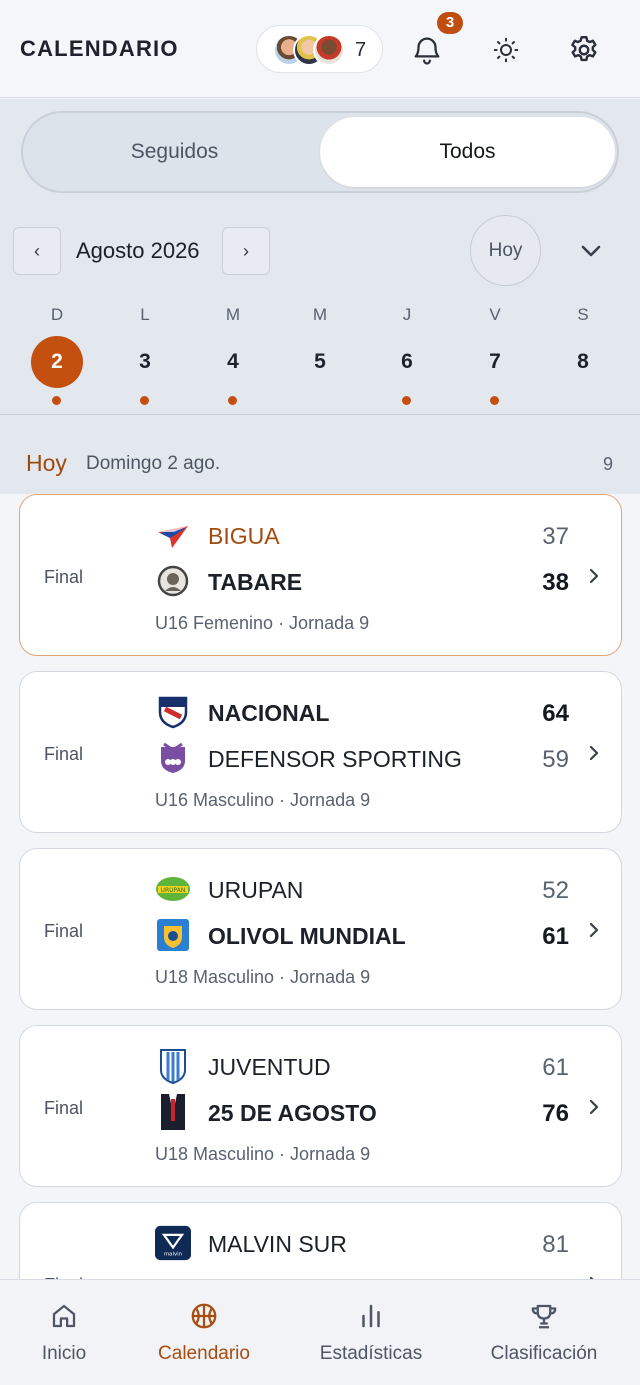 This screenshot has width=640, height=1385. Describe the element at coordinates (320, 361) in the screenshot. I see `day-number: 5` at that location.